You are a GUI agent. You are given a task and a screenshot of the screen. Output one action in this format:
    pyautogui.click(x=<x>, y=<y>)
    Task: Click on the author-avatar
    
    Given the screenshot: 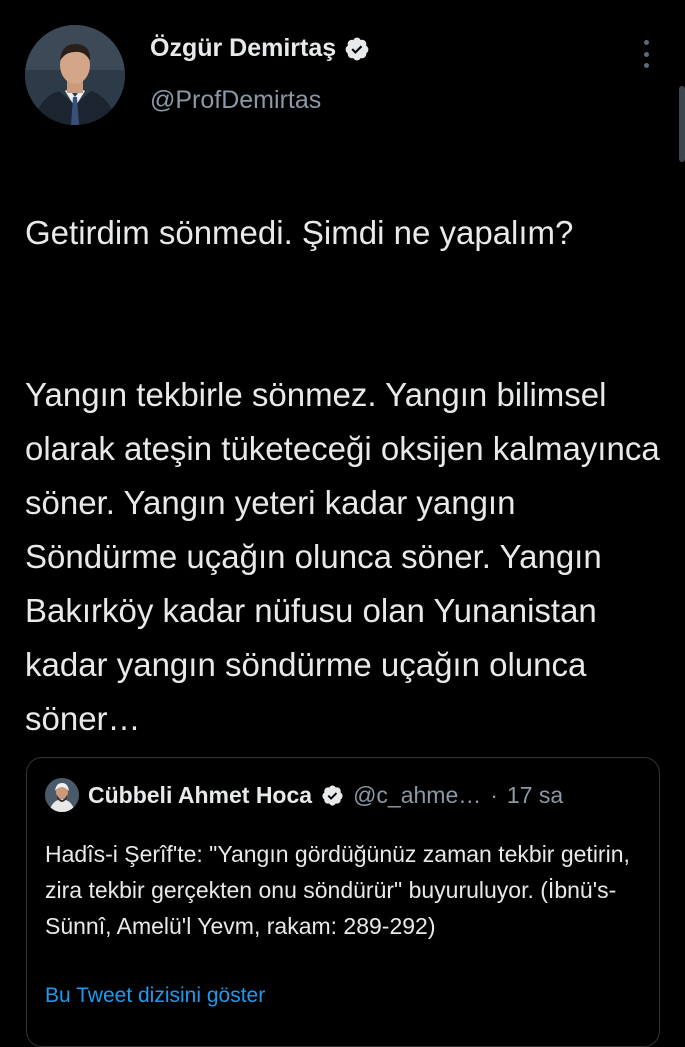 What is the action you would take?
    pyautogui.click(x=75, y=75)
    